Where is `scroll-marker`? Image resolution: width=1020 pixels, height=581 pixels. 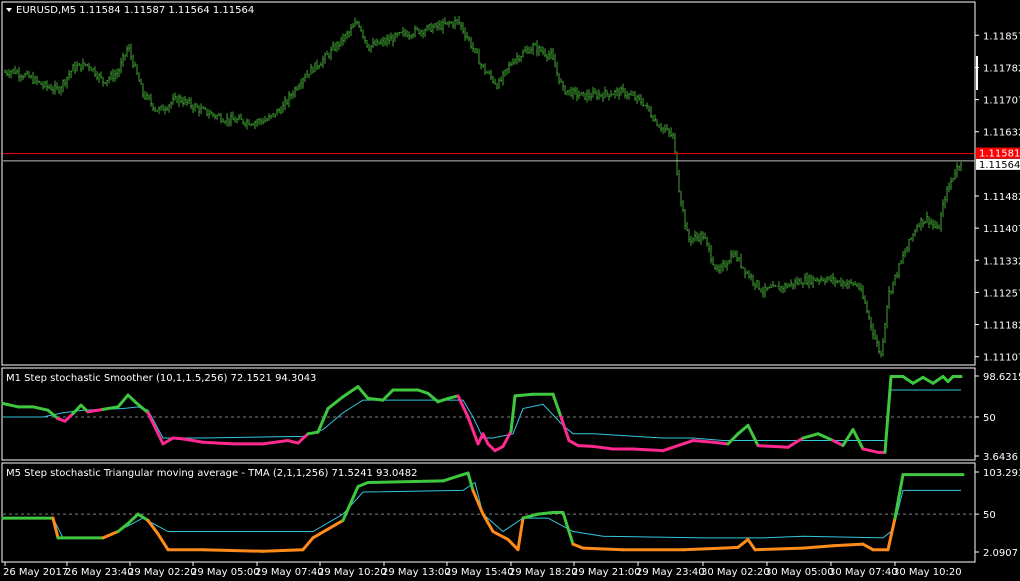
scroll-marker is located at coordinates (977, 73).